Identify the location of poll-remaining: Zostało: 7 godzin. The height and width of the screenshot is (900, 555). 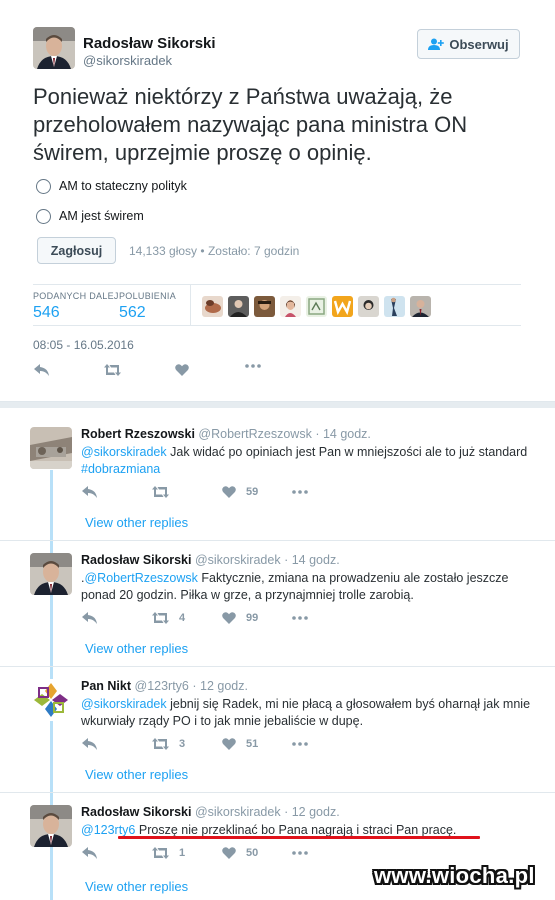
(253, 251).